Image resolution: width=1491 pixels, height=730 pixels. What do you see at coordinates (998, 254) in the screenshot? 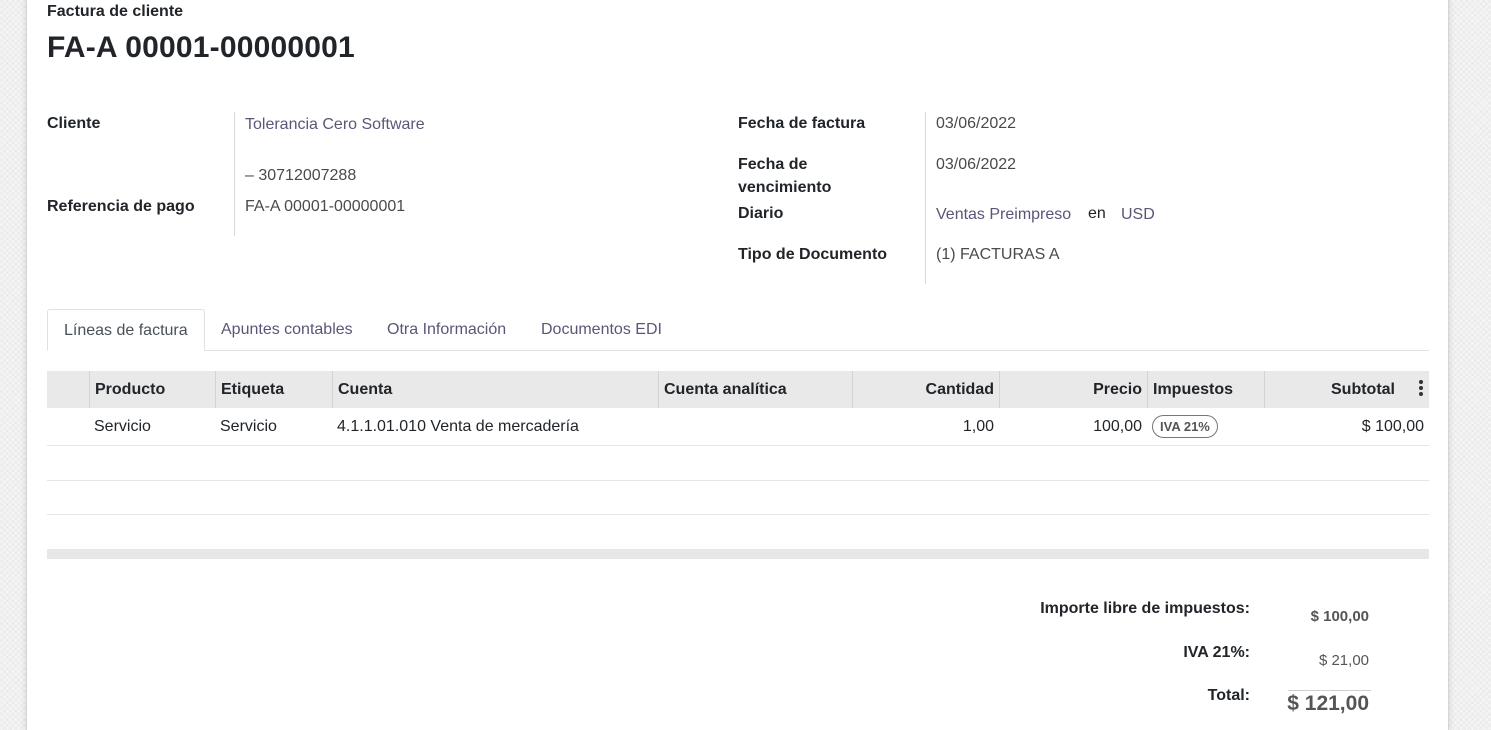
I see `tipo-documento-value: (1) FACTURAS A` at bounding box center [998, 254].